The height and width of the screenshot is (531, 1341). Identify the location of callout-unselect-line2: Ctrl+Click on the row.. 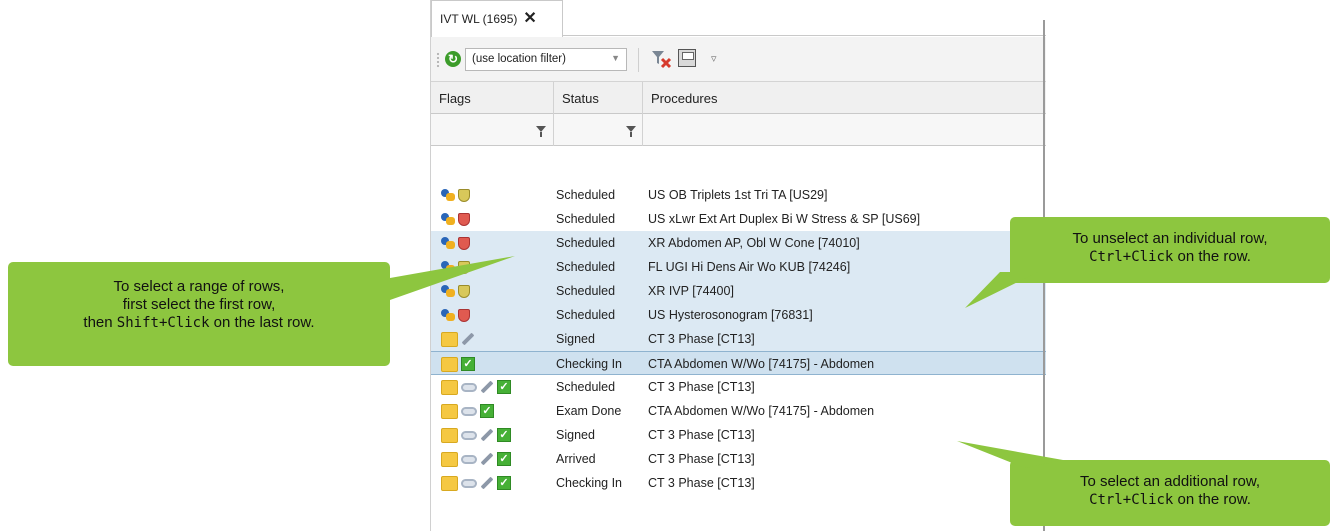
(1170, 257).